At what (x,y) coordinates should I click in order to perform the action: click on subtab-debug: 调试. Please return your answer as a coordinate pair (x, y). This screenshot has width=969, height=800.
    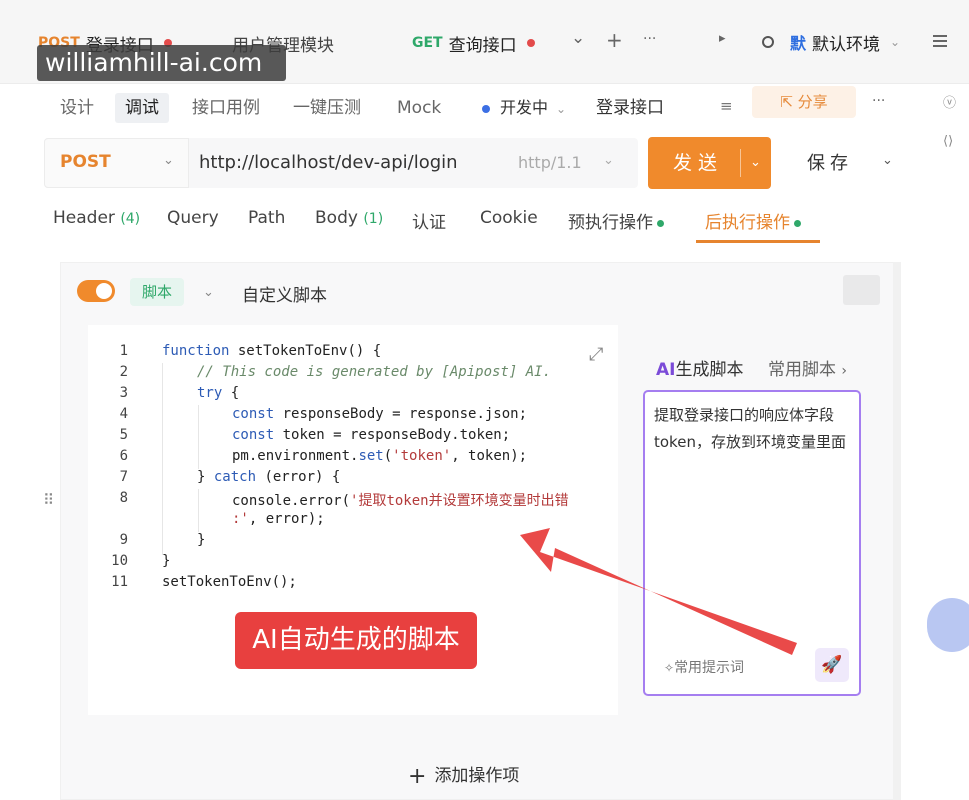
    Looking at the image, I should click on (142, 108).